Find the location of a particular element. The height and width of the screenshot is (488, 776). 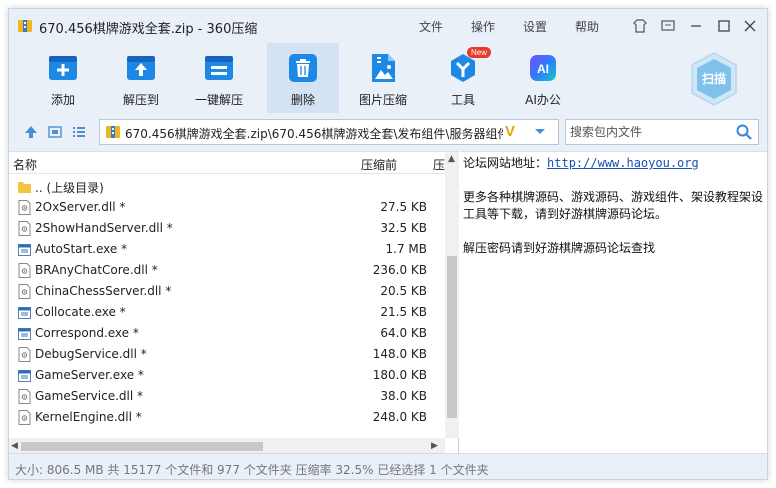

list-header: 名称 压缩前 压 is located at coordinates (227, 163).